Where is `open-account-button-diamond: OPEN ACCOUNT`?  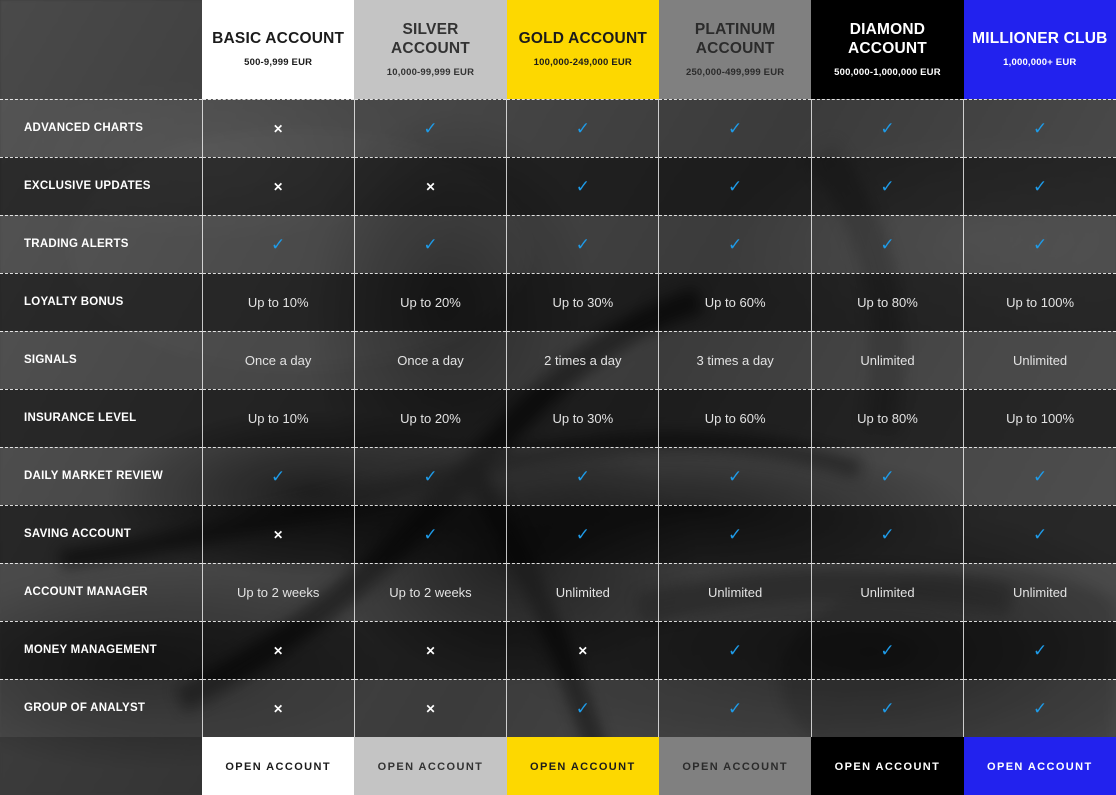
open-account-button-diamond: OPEN ACCOUNT is located at coordinates (887, 766).